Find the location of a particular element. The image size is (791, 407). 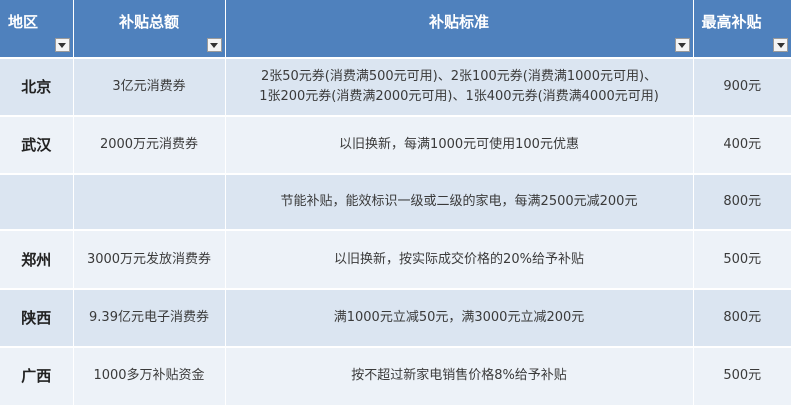

cell-region: 北京 is located at coordinates (37, 88).